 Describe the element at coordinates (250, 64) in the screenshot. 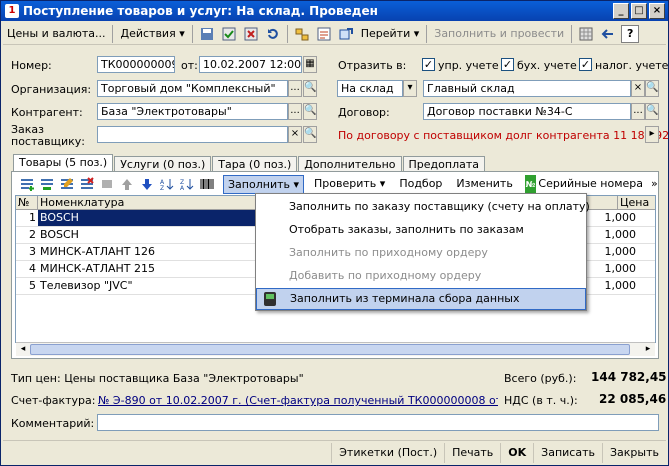

I see `date-field: 10.02.2007 12:00:03` at that location.